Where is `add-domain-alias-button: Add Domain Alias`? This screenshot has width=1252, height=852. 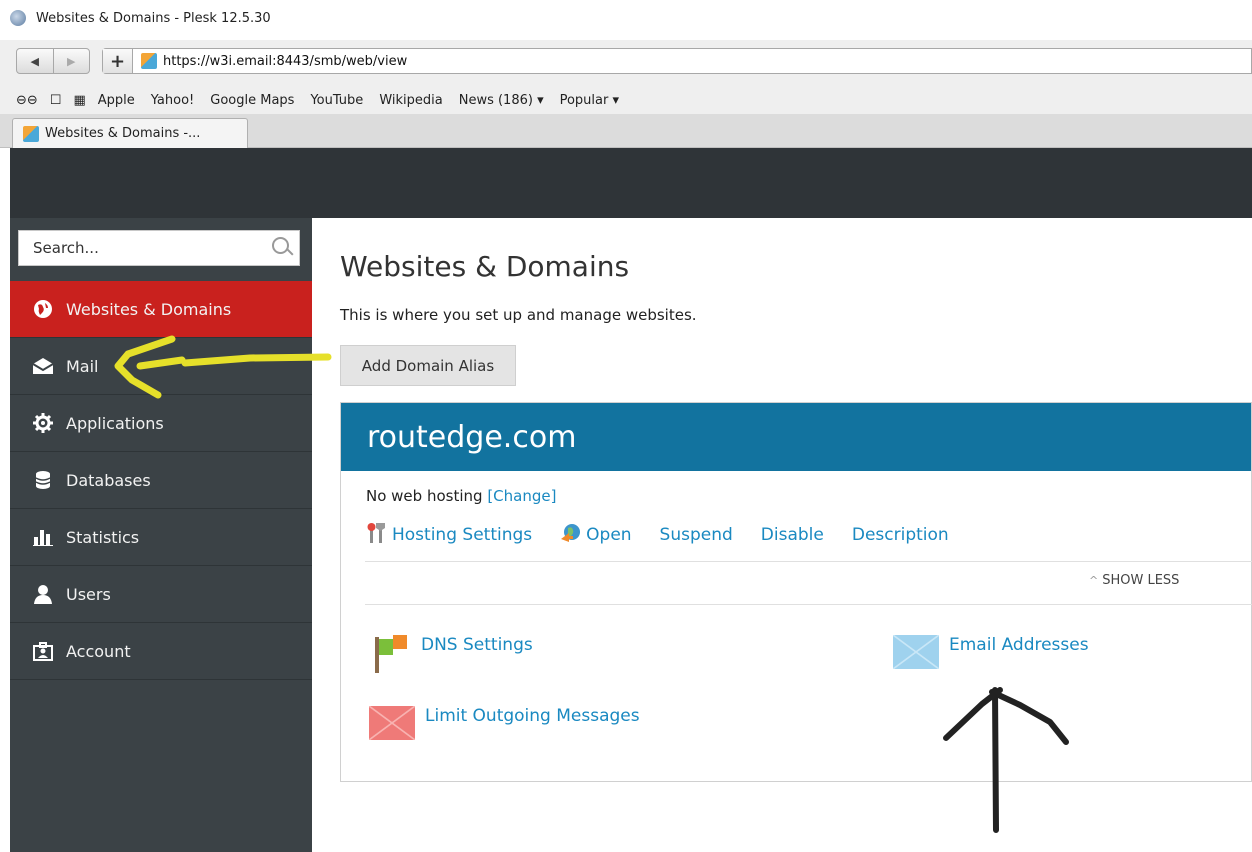
add-domain-alias-button: Add Domain Alias is located at coordinates (428, 365).